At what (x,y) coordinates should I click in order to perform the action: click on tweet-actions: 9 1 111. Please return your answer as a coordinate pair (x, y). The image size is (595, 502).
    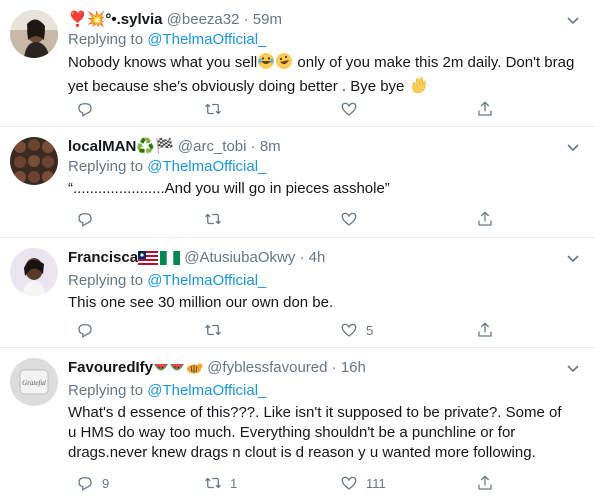
    Looking at the image, I should click on (308, 485).